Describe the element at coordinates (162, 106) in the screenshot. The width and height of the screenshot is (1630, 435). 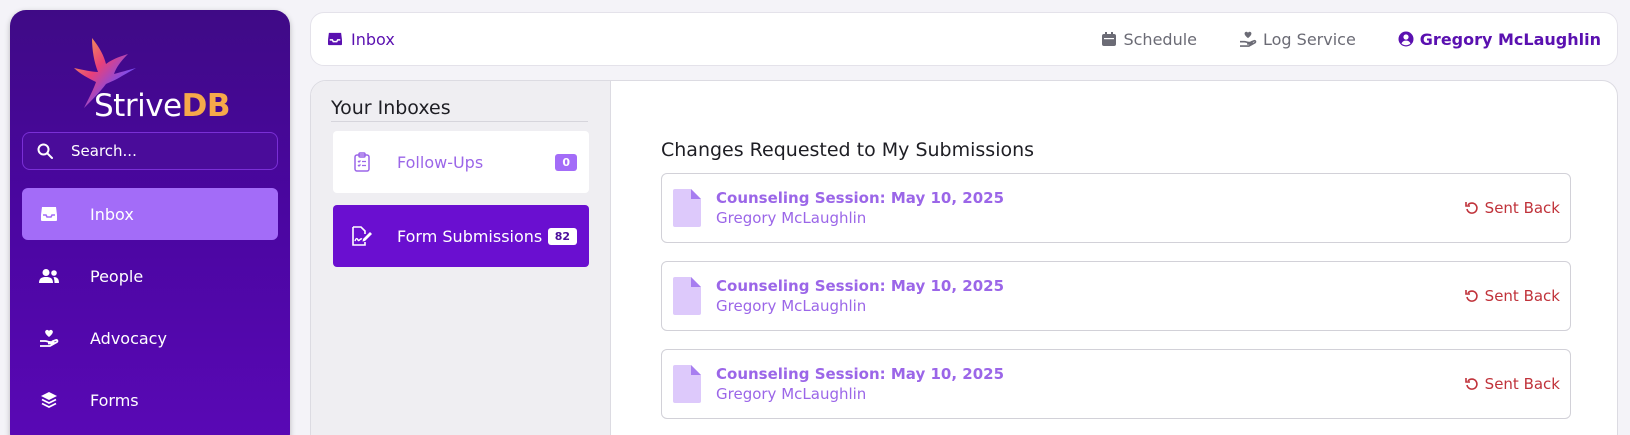
I see `brand-wordmark: StriveDB` at that location.